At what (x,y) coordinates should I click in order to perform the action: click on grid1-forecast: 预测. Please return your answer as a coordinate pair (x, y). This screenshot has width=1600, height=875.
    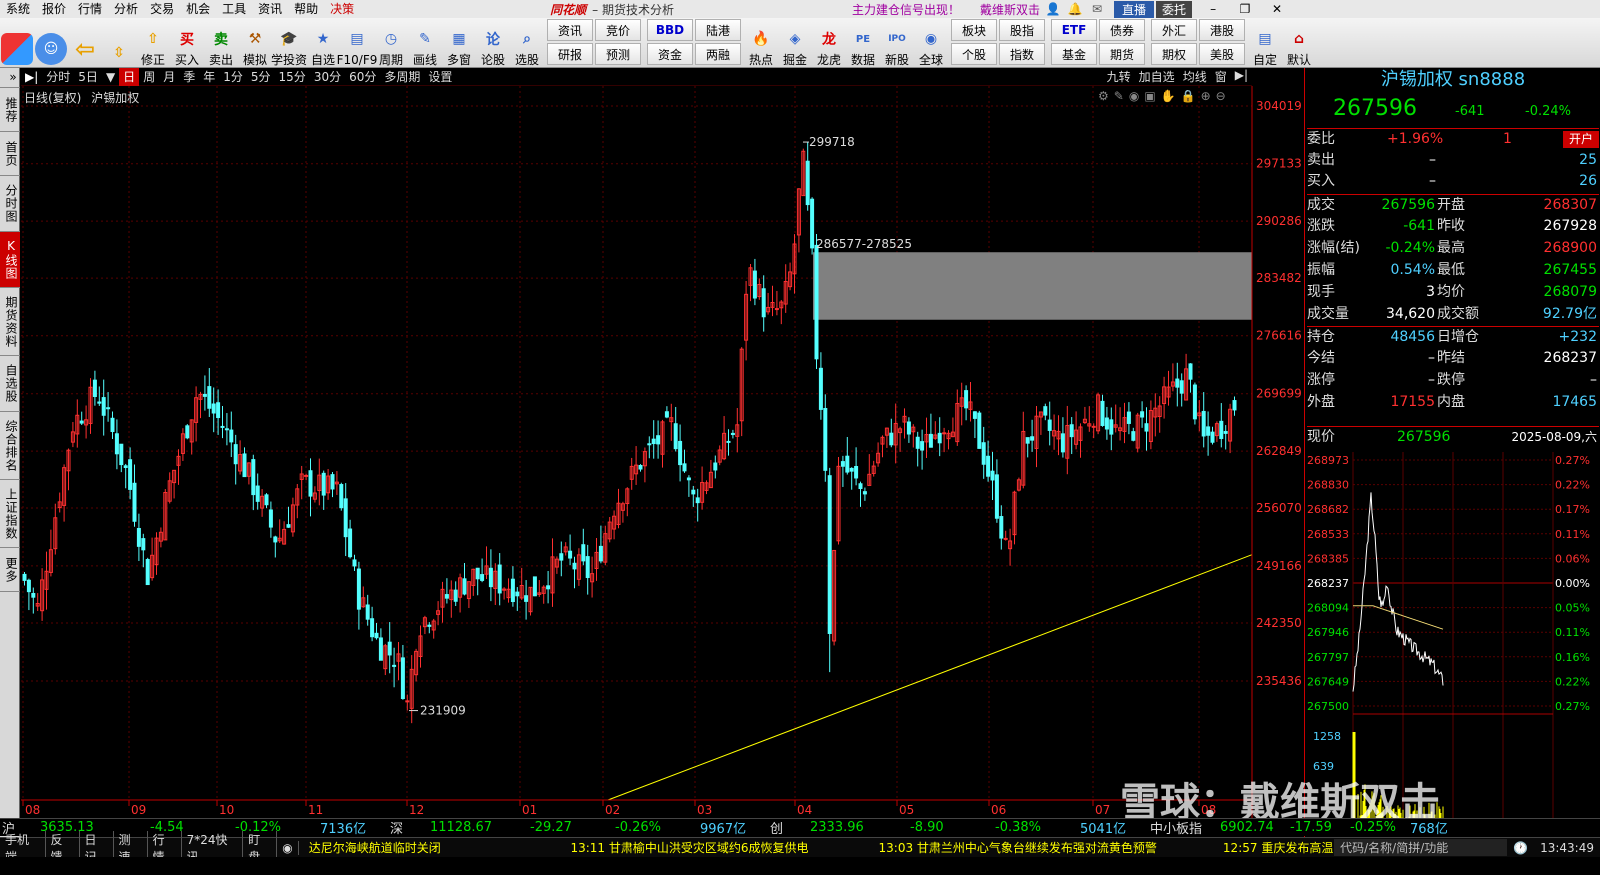
    Looking at the image, I should click on (618, 54).